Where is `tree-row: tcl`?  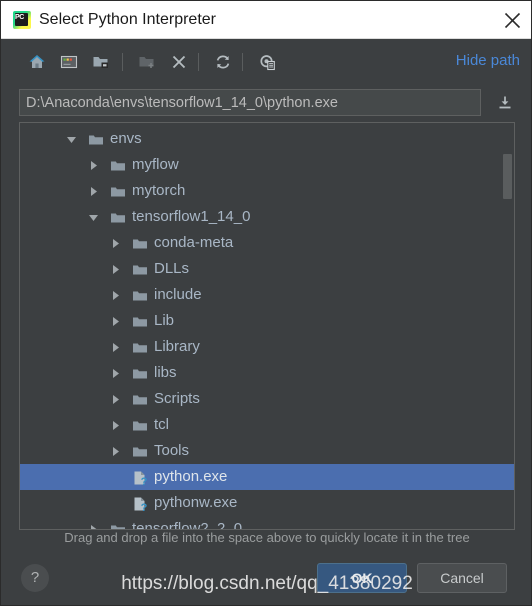
tree-row: tcl is located at coordinates (267, 425).